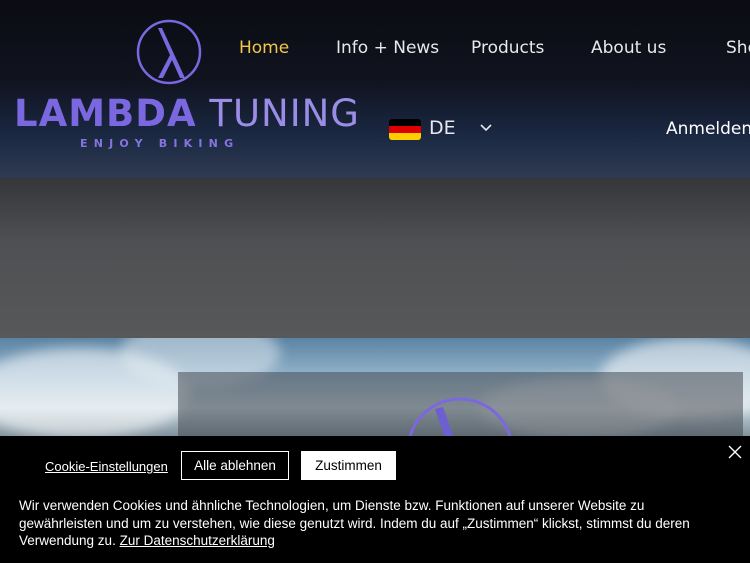 This screenshot has height=563, width=750. What do you see at coordinates (405, 129) in the screenshot?
I see `germany-flag-icon` at bounding box center [405, 129].